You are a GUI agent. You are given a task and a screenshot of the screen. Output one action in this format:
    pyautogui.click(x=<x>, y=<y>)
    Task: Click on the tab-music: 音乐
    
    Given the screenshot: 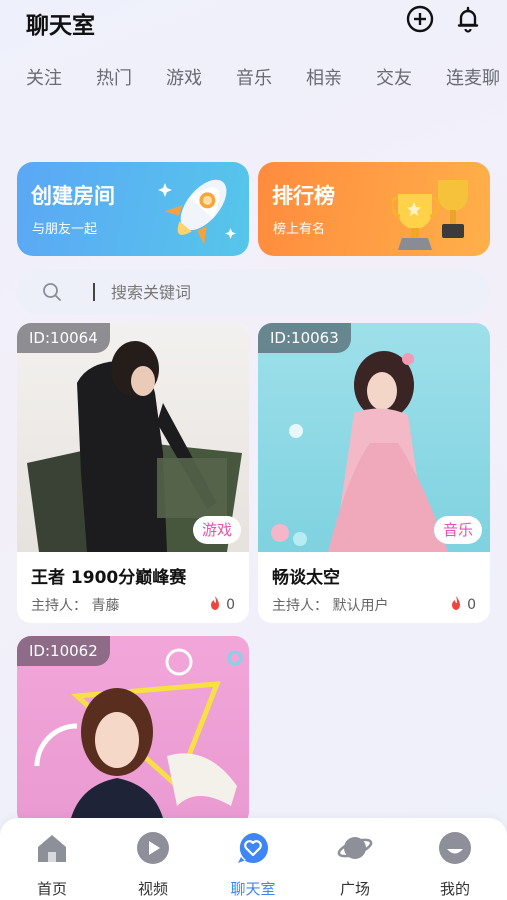 What is the action you would take?
    pyautogui.click(x=254, y=77)
    